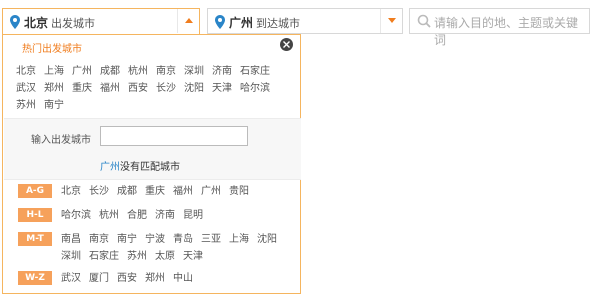 This screenshot has width=590, height=300. I want to click on group-city-list: 哈尔滨 杭州 合肥 济南 昆明, so click(175, 216).